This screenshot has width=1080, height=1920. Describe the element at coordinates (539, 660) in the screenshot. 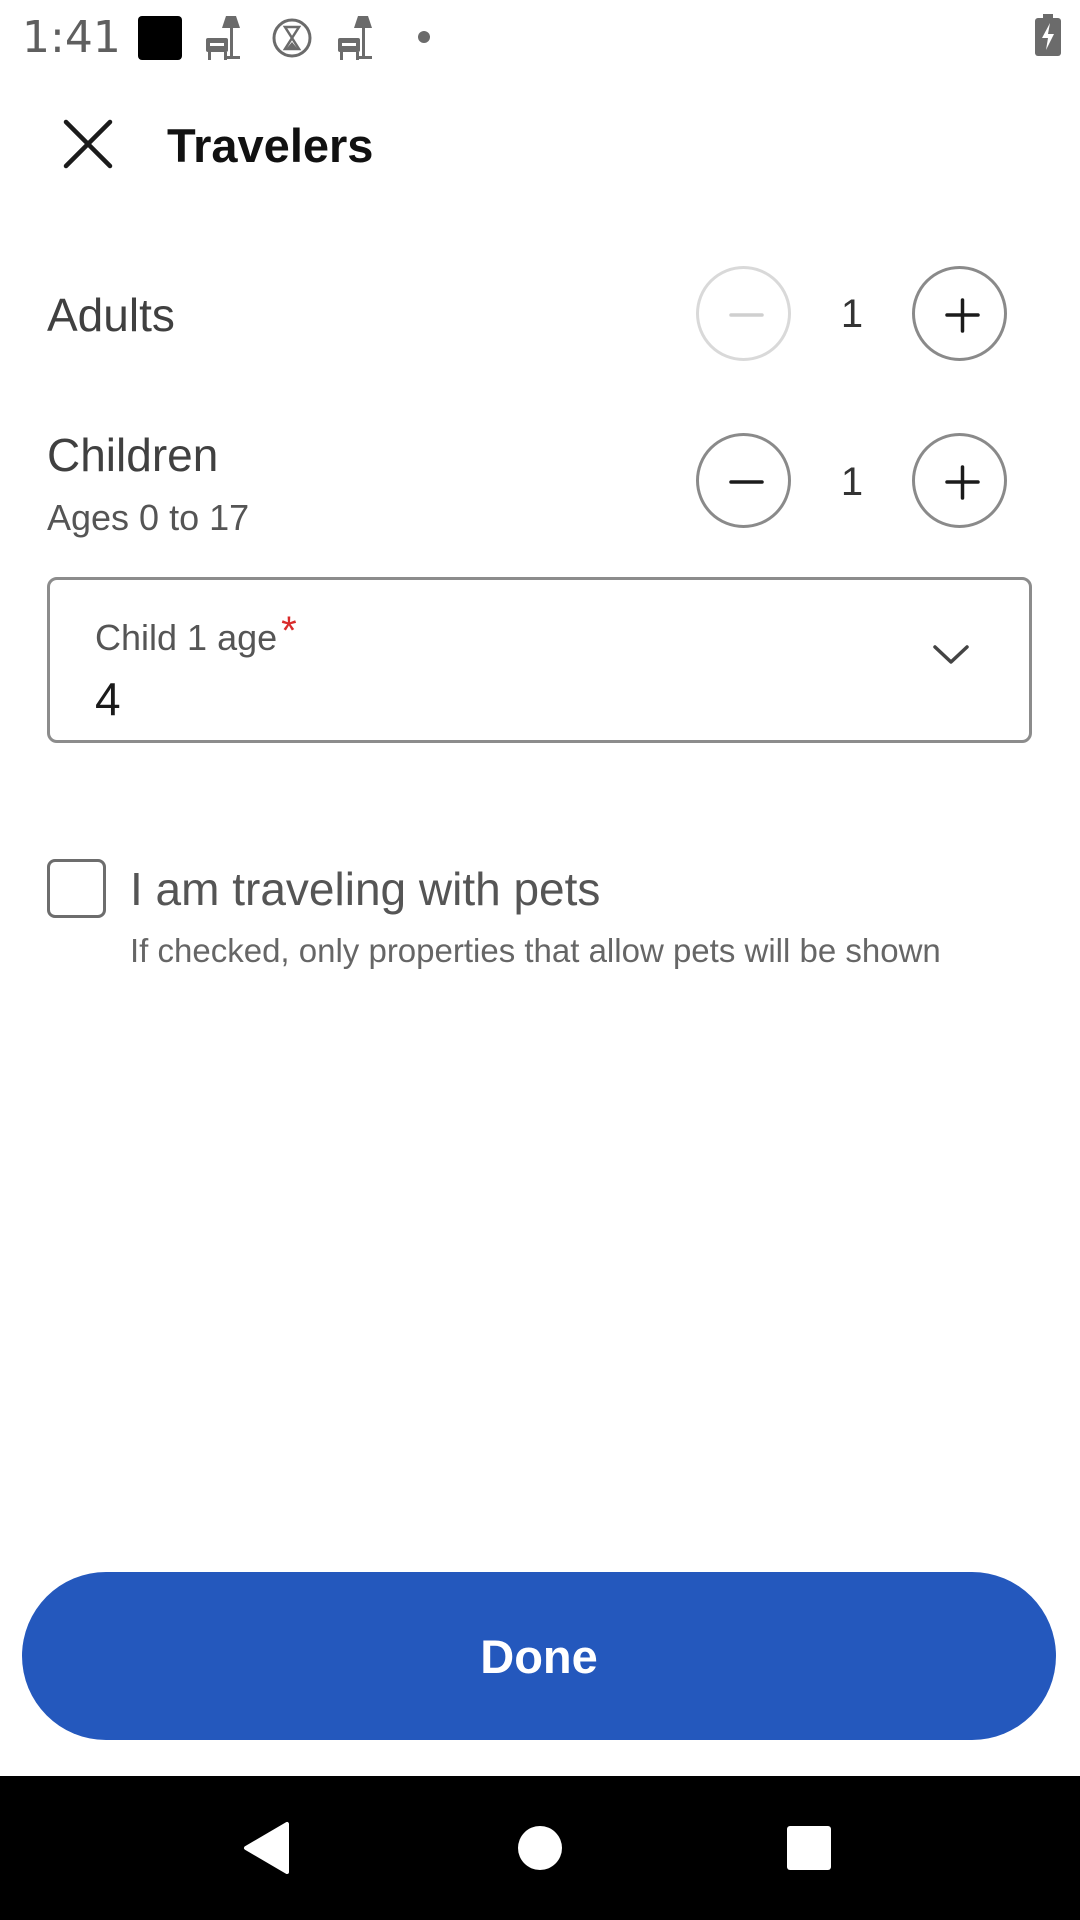

I see `child-1-age-select: Child 1 age * 4` at that location.